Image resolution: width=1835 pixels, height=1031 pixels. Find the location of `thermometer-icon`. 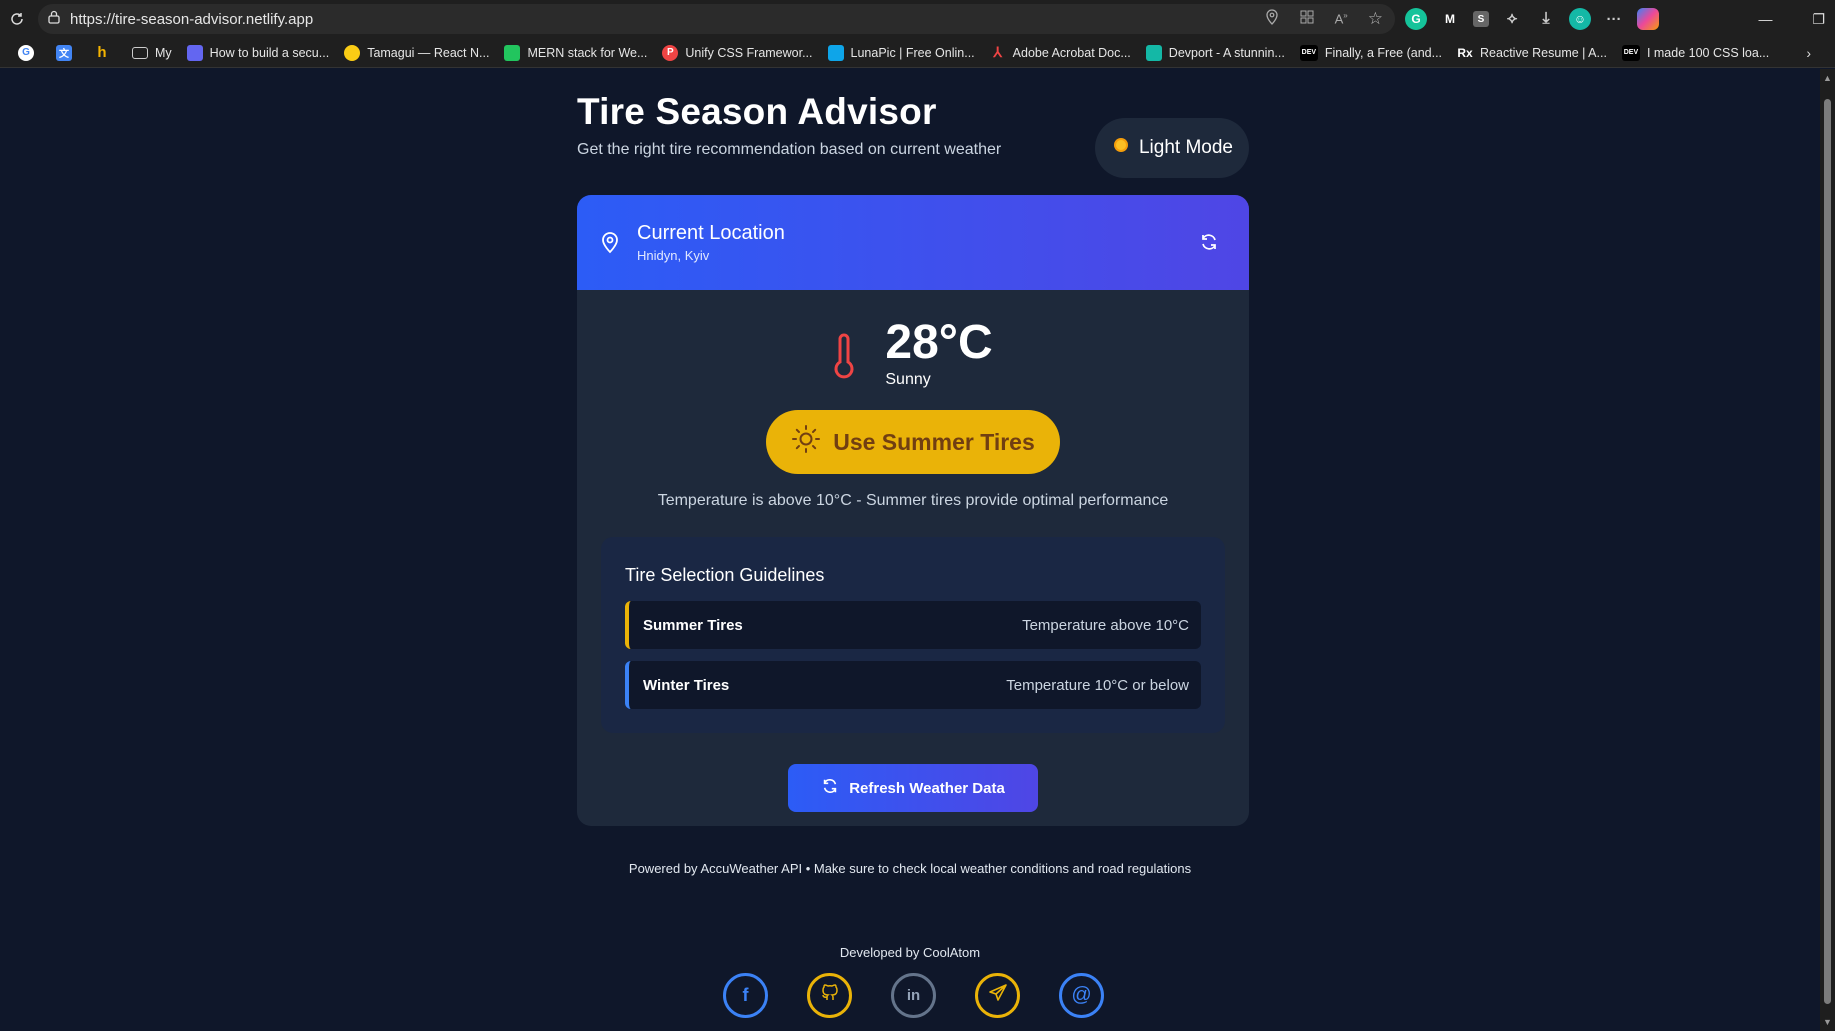

thermometer-icon is located at coordinates (844, 358).